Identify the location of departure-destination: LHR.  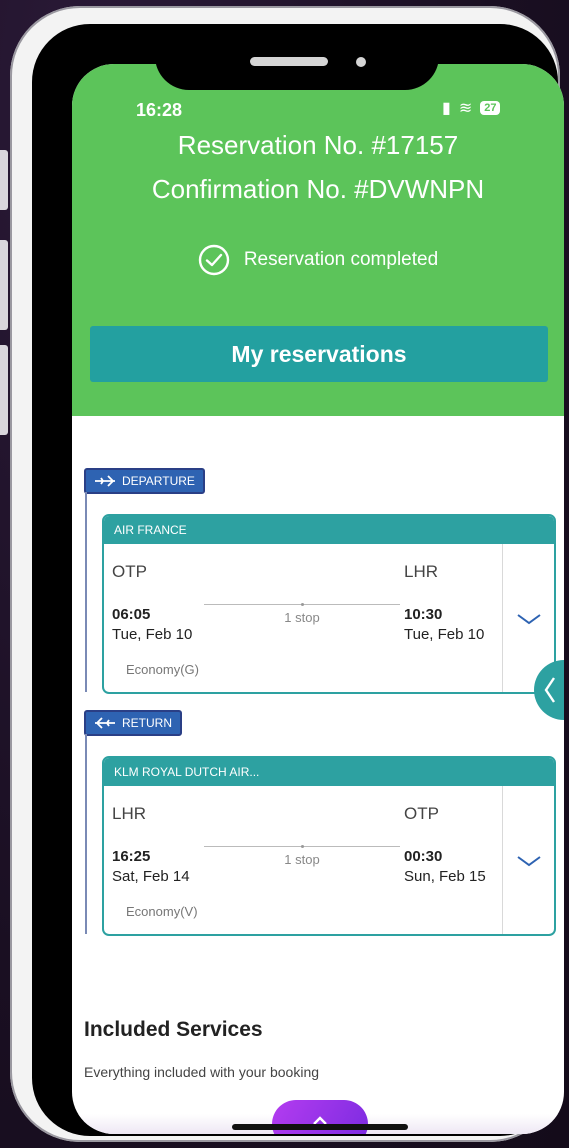
(421, 571).